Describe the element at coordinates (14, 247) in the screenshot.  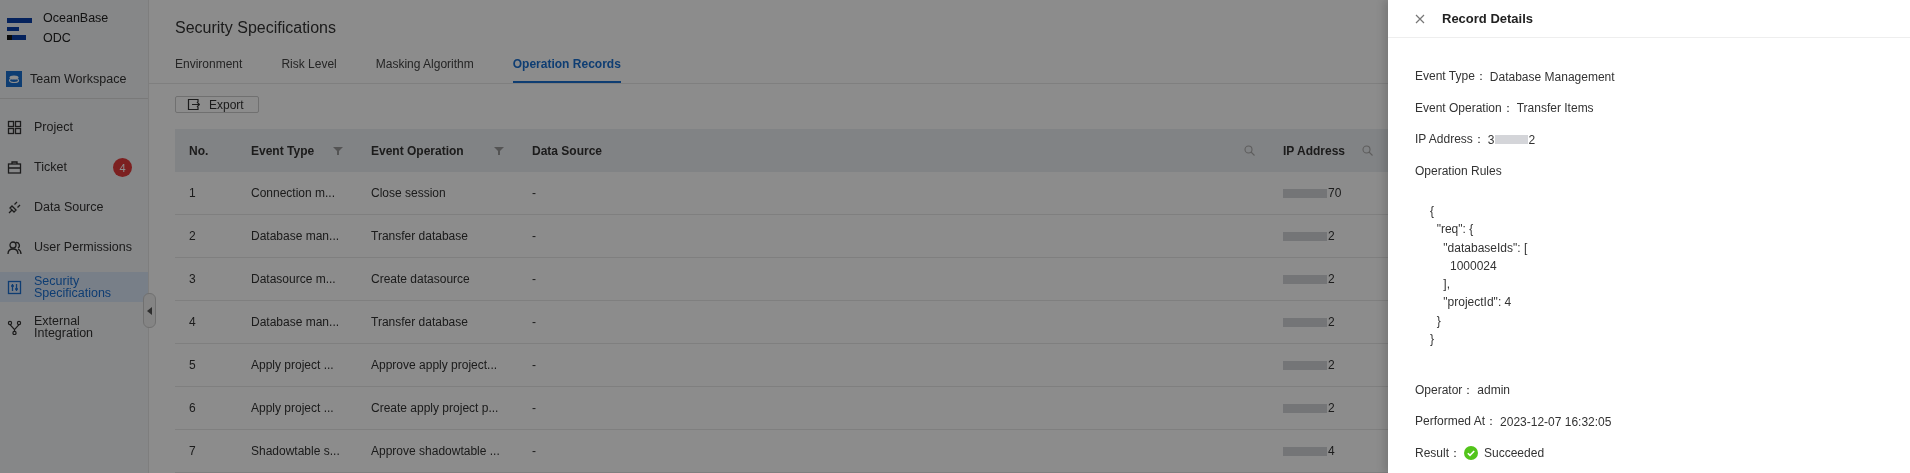
I see `users-icon` at that location.